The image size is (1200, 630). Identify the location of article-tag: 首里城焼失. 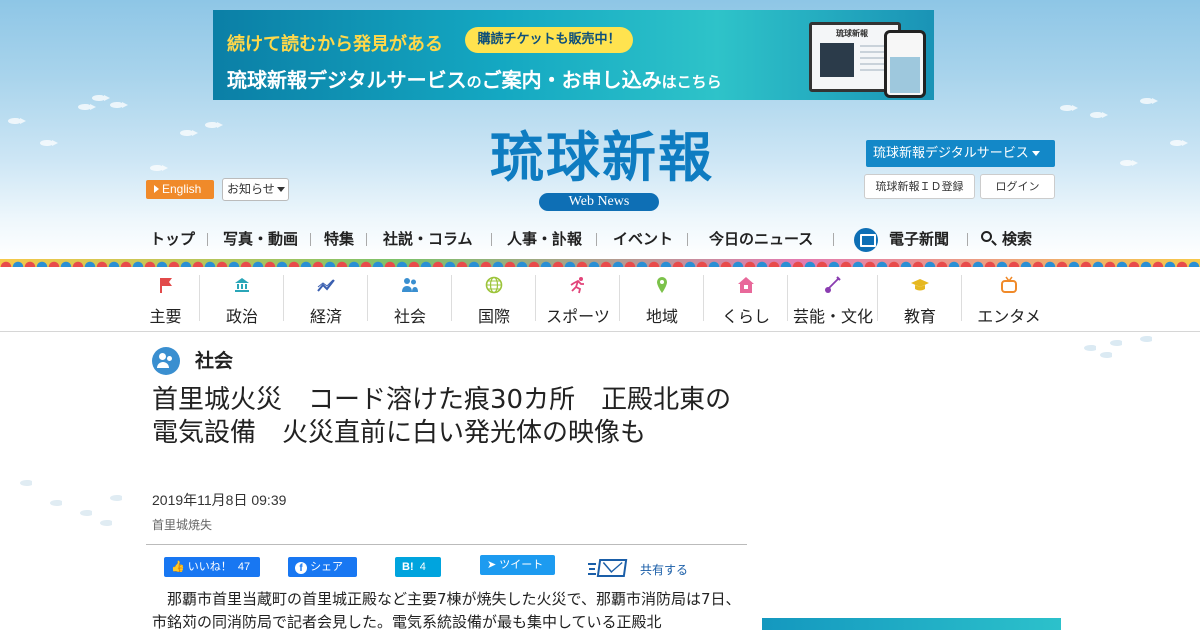
(182, 524).